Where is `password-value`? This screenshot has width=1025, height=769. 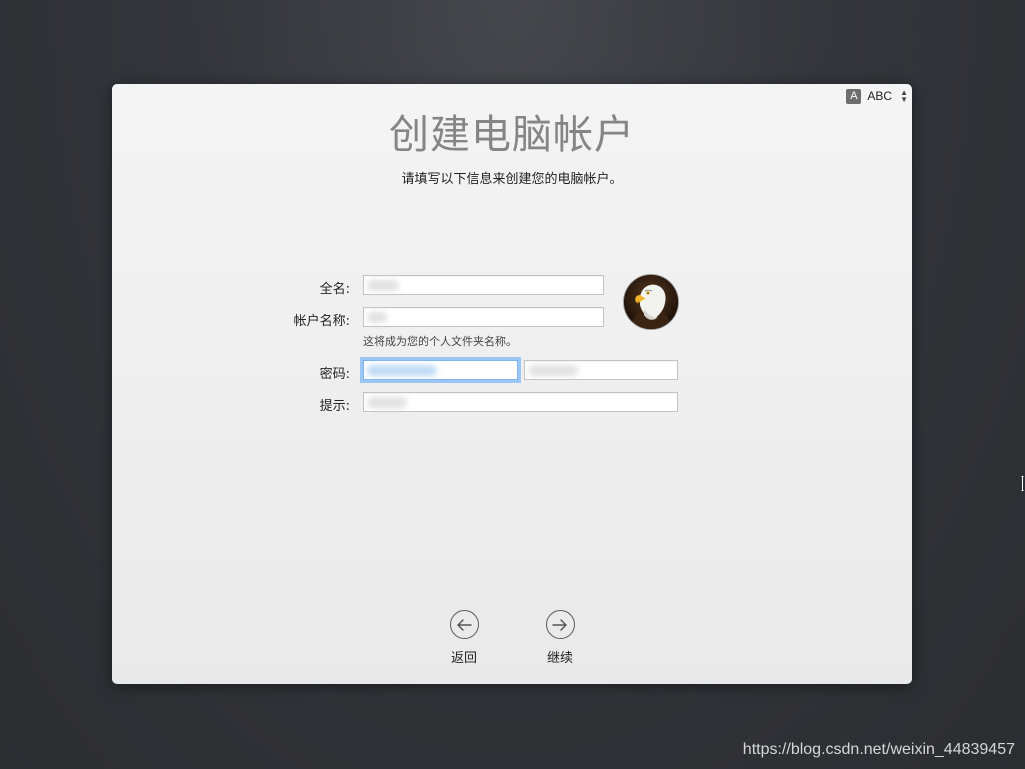
password-value is located at coordinates (402, 370).